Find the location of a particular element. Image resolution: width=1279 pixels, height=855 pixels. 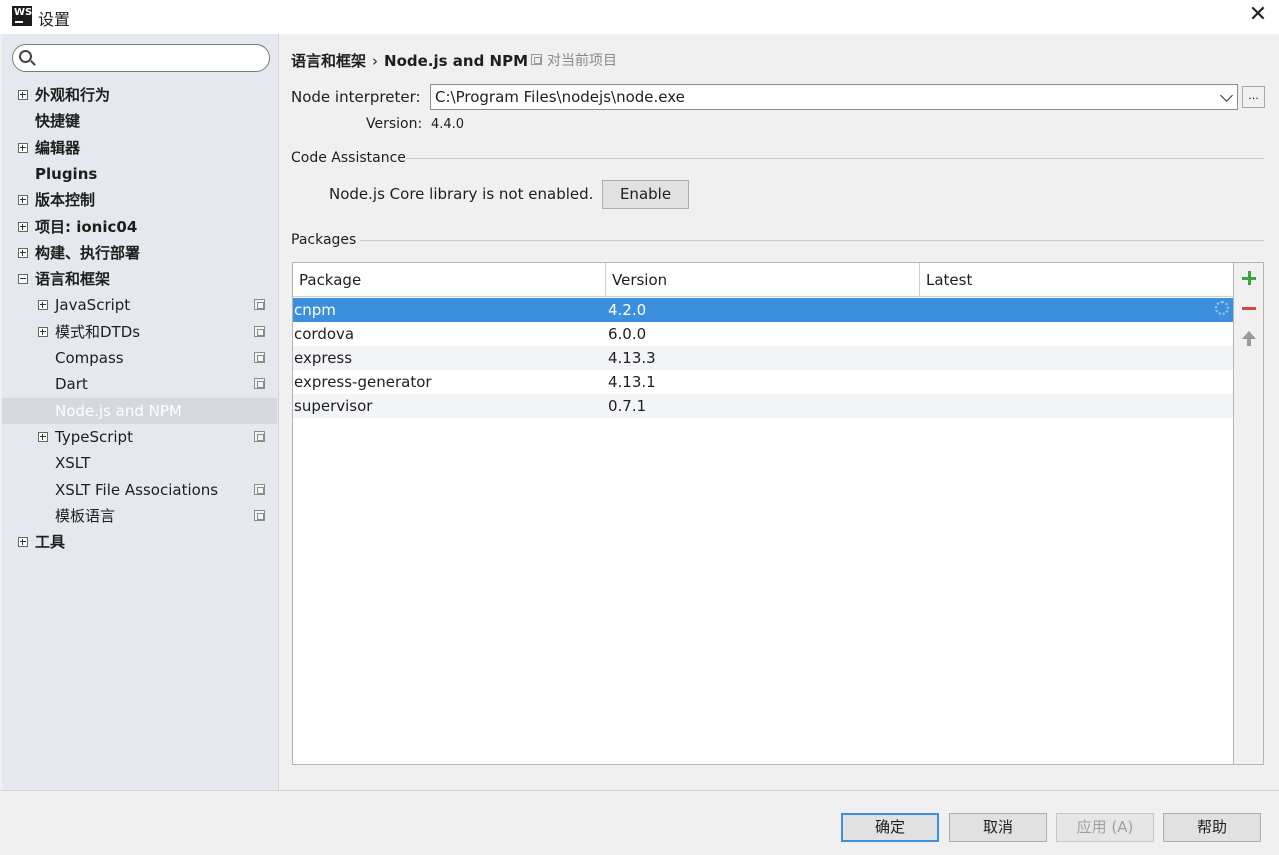

sidebar-item-label: XSLT File Associations is located at coordinates (137, 489).